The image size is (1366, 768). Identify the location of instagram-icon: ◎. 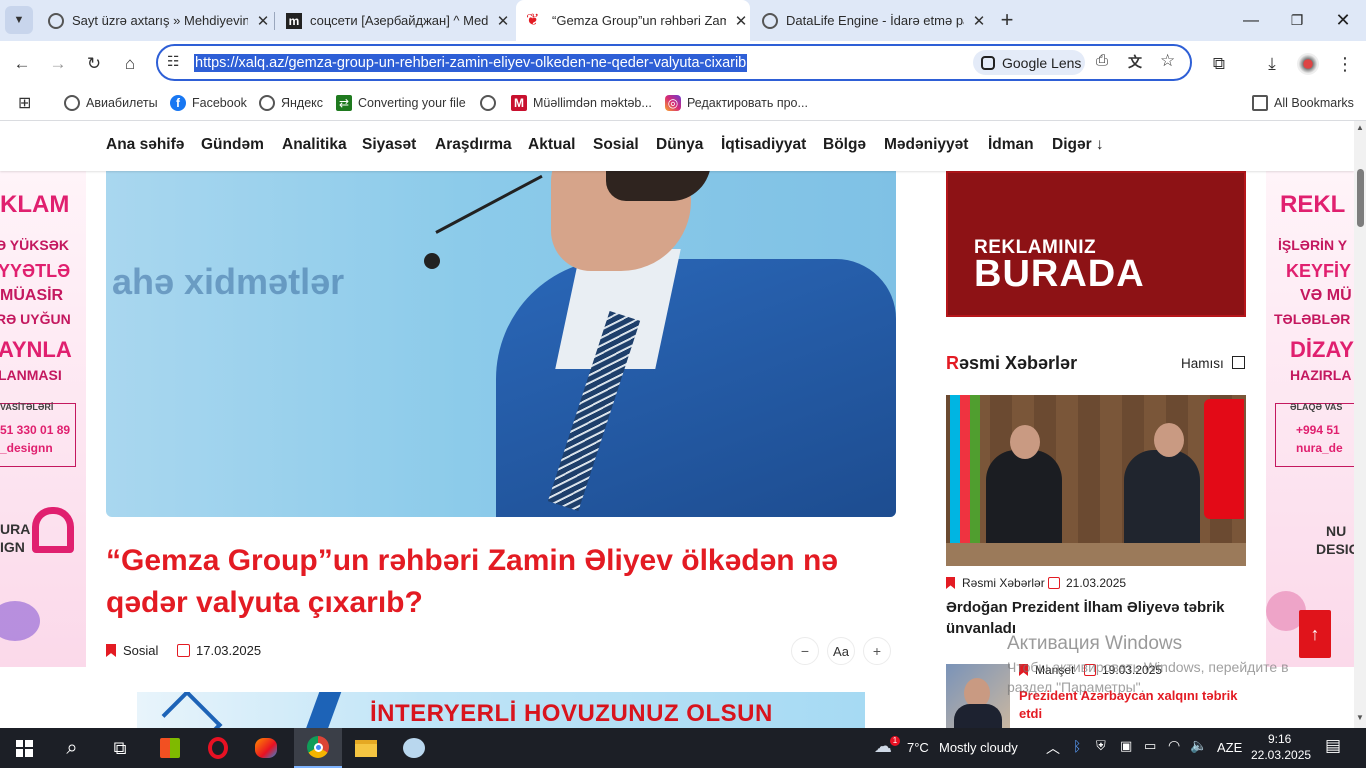
(673, 103).